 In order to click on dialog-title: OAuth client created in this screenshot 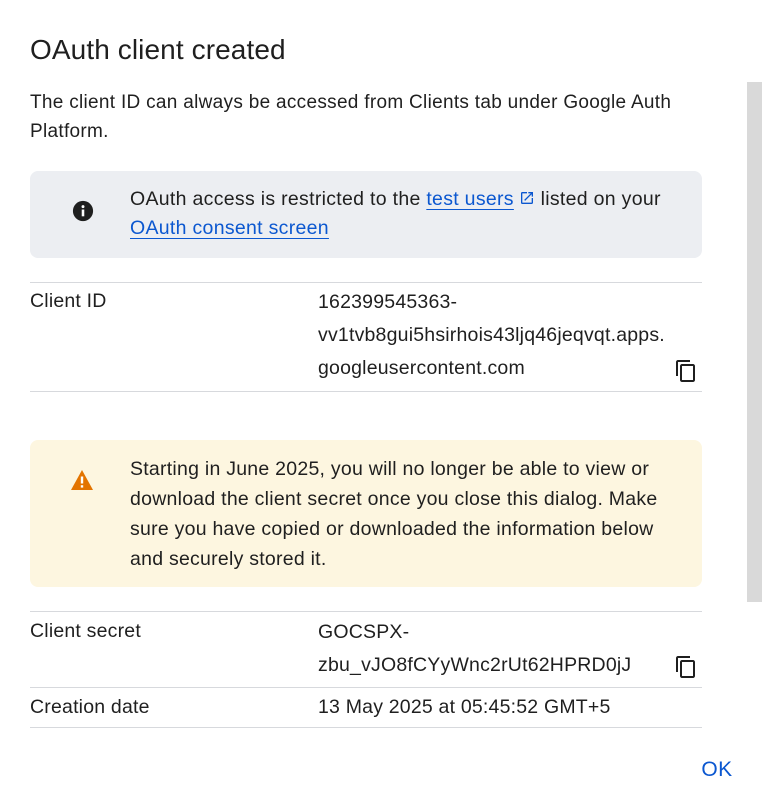, I will do `click(158, 49)`.